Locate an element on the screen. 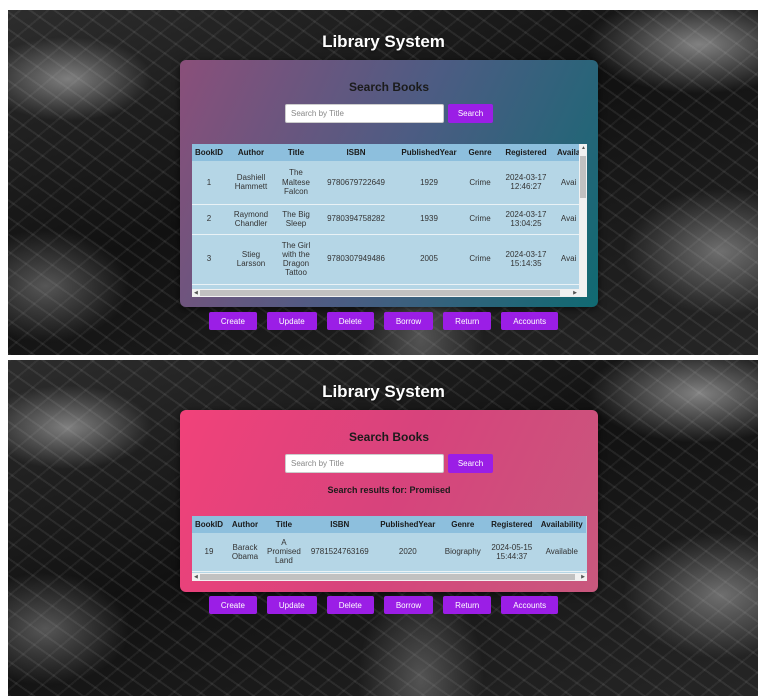 The width and height of the screenshot is (758, 696). cell-published-year: 2020 is located at coordinates (407, 552).